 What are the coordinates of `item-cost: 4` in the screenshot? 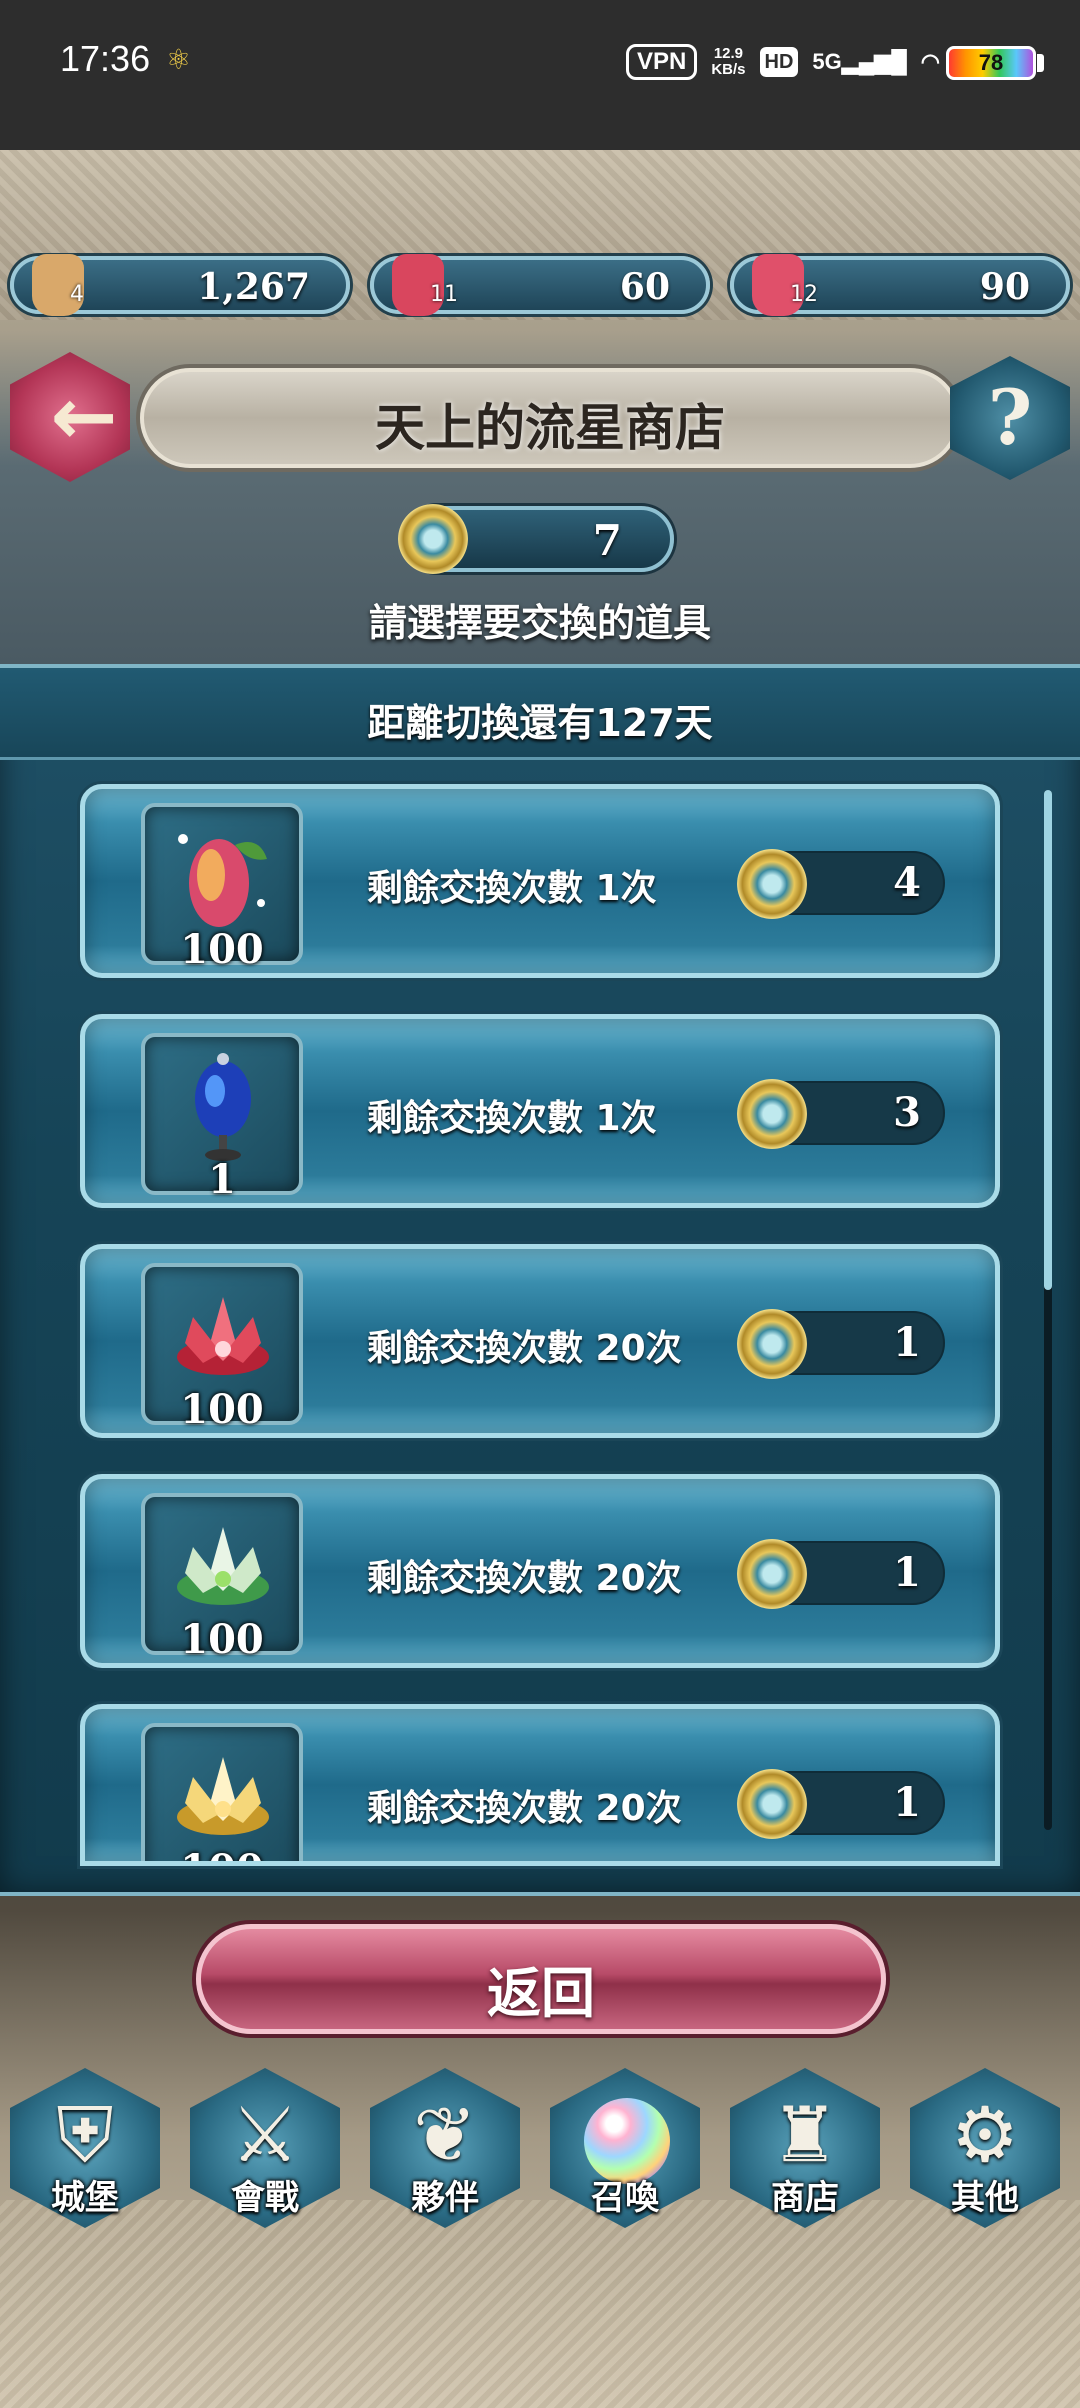 It's located at (841, 884).